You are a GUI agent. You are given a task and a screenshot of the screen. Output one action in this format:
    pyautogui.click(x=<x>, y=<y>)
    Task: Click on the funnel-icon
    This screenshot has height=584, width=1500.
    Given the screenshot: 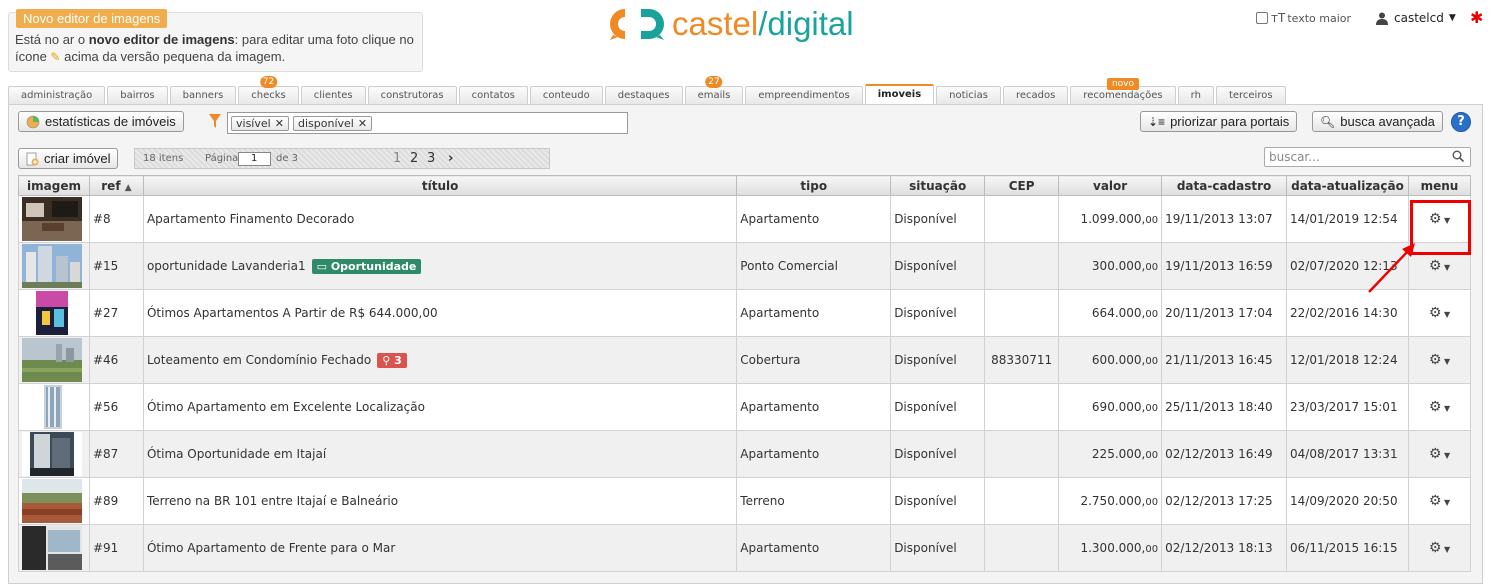 What is the action you would take?
    pyautogui.click(x=215, y=121)
    